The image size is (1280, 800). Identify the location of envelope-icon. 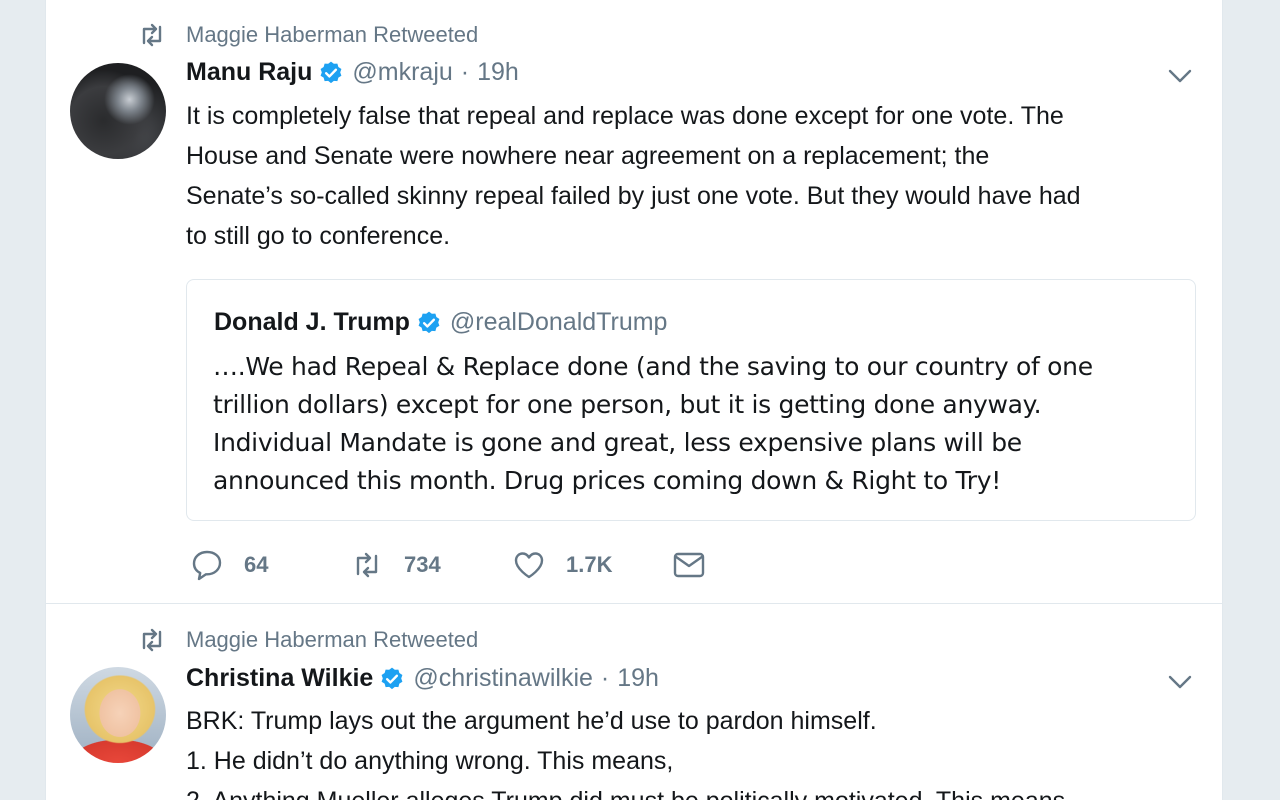
(689, 565).